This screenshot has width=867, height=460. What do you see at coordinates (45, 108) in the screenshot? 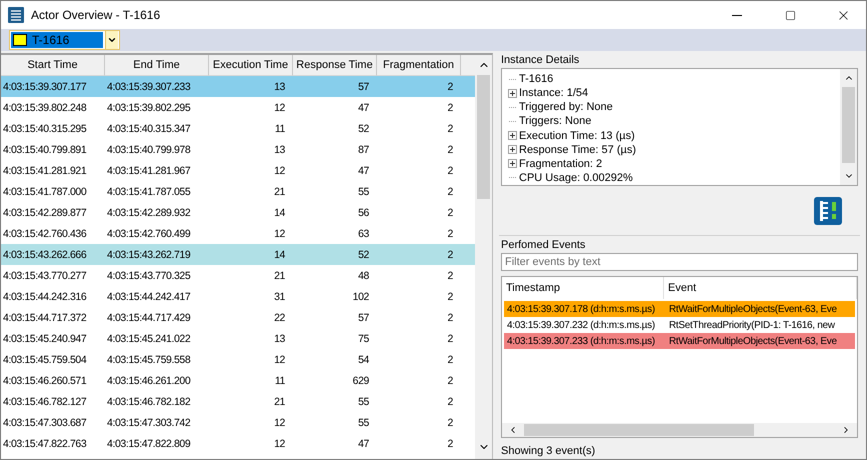
I see `table-cell-text: 4:03:15:39.802.248` at bounding box center [45, 108].